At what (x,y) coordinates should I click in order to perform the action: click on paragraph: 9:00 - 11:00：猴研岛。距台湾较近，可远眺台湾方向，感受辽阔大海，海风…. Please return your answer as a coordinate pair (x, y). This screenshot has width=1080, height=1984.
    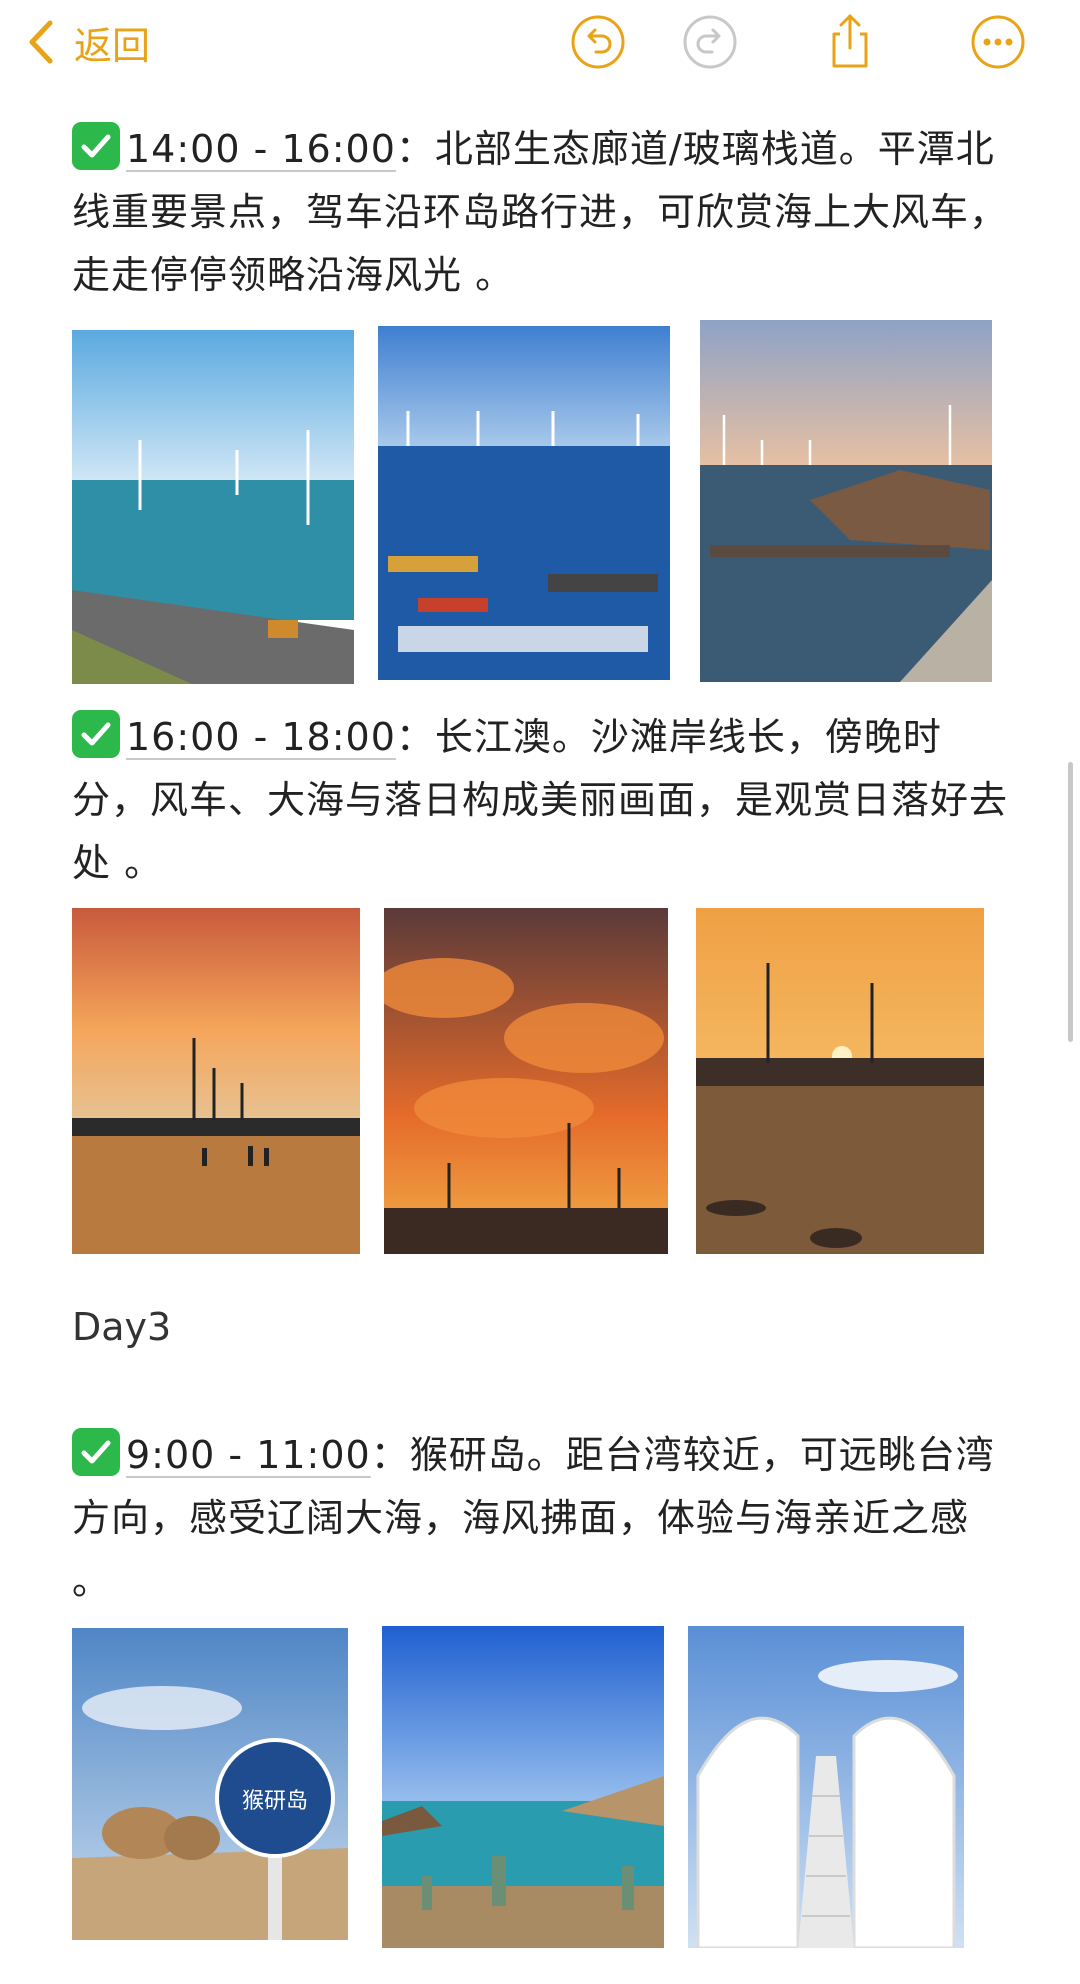
    Looking at the image, I should click on (542, 1518).